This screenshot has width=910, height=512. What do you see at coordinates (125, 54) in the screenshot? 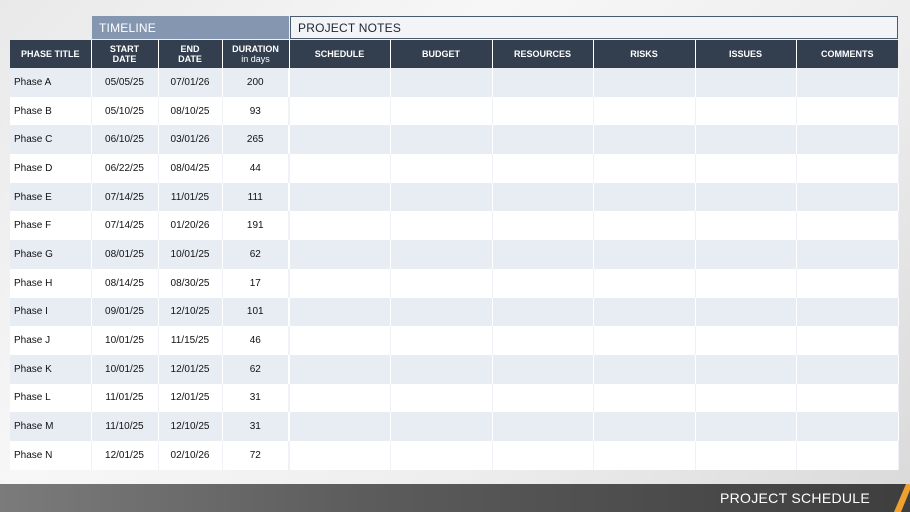
I see `header-start-date: START DATE` at bounding box center [125, 54].